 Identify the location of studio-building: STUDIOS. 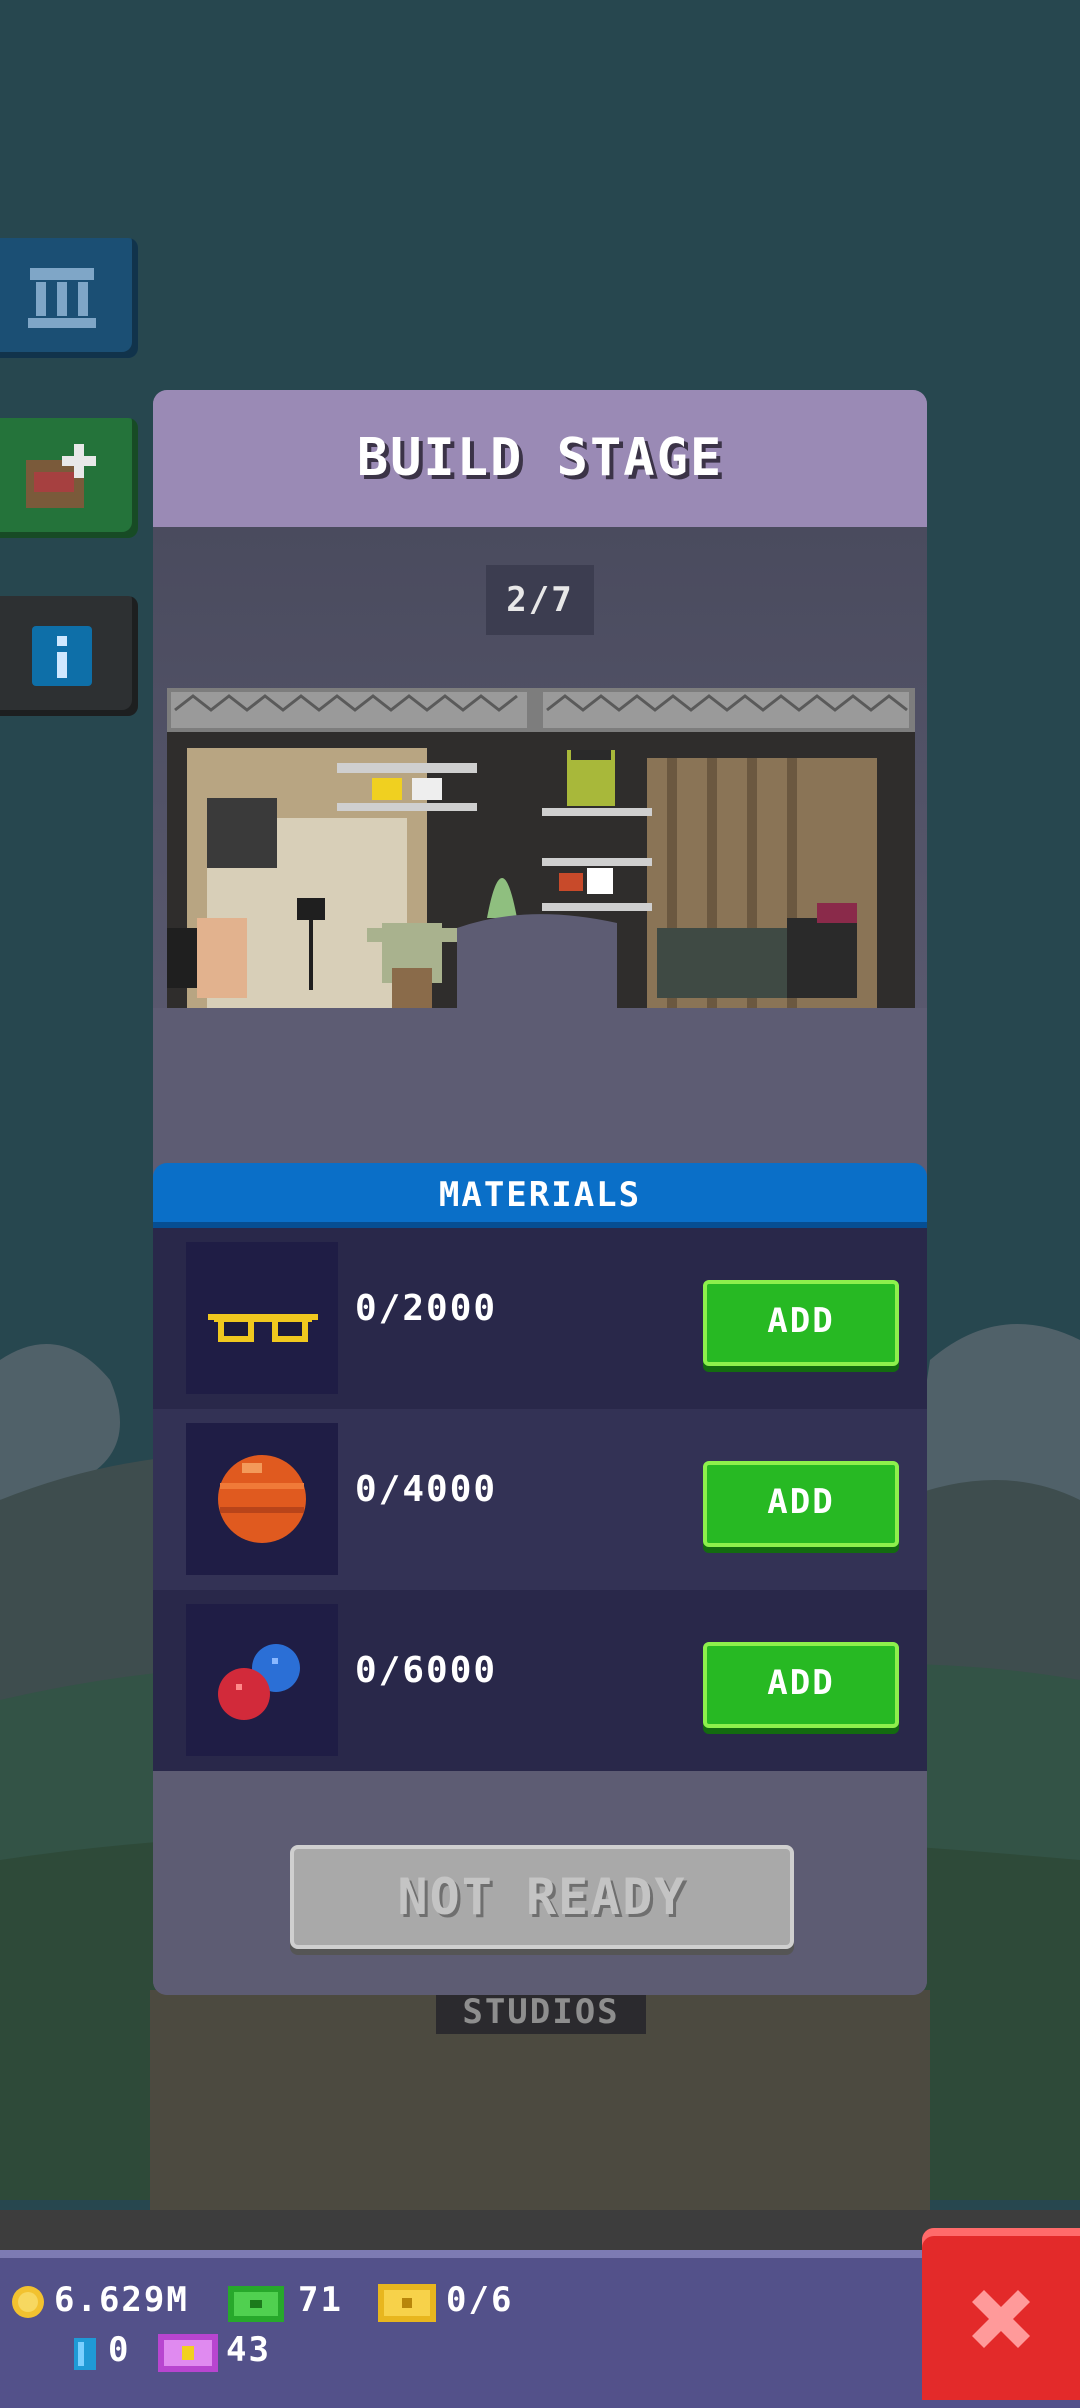
(540, 2100).